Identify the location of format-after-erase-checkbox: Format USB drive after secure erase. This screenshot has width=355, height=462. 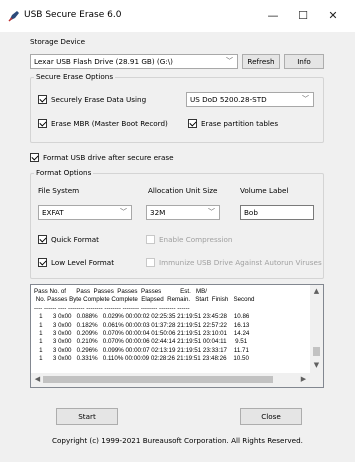
(102, 157).